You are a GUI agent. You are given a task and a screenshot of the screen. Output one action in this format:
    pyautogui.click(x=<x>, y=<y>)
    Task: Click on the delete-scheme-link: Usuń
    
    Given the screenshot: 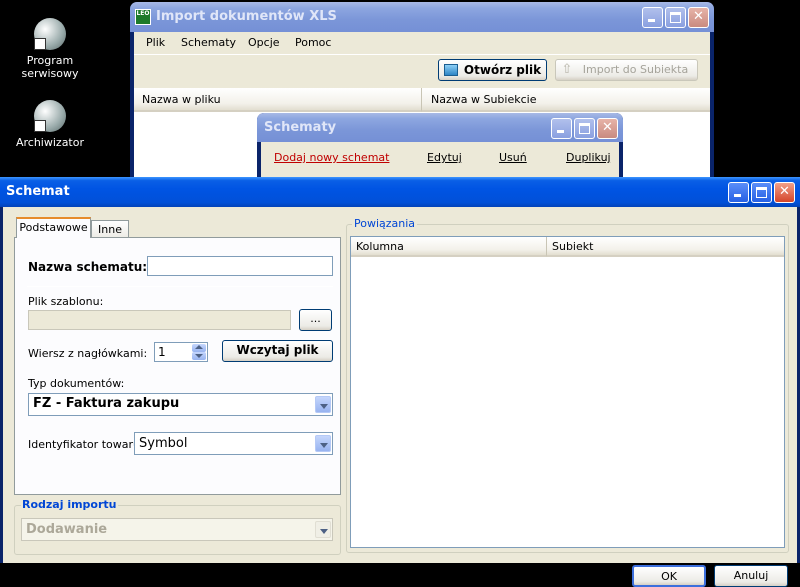 What is the action you would take?
    pyautogui.click(x=513, y=157)
    